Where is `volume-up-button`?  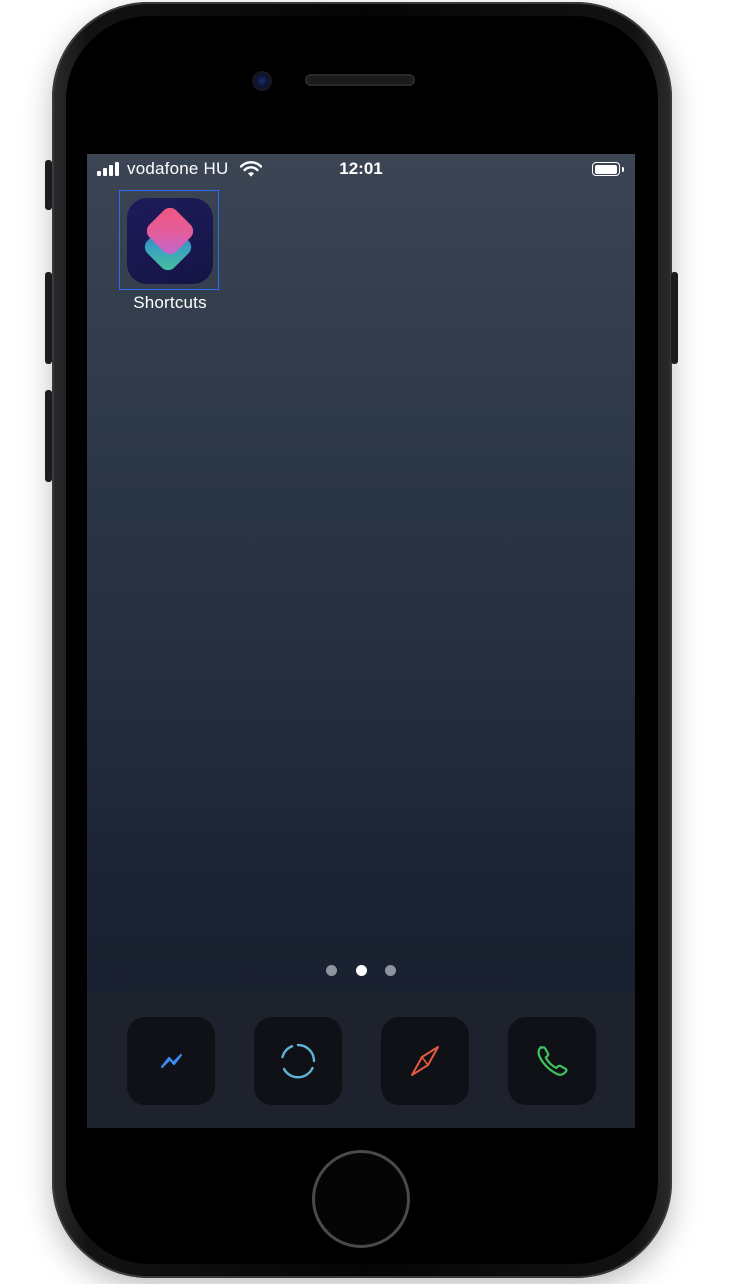
volume-up-button is located at coordinates (48, 318).